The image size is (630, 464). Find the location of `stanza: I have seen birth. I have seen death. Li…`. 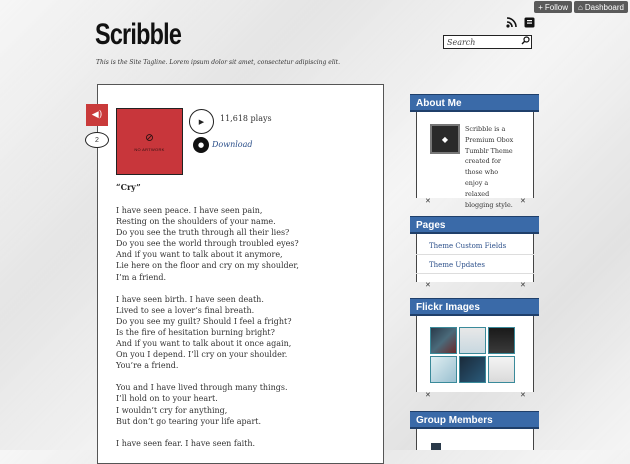

stanza: I have seen birth. I have seen death. Li… is located at coordinates (246, 333).